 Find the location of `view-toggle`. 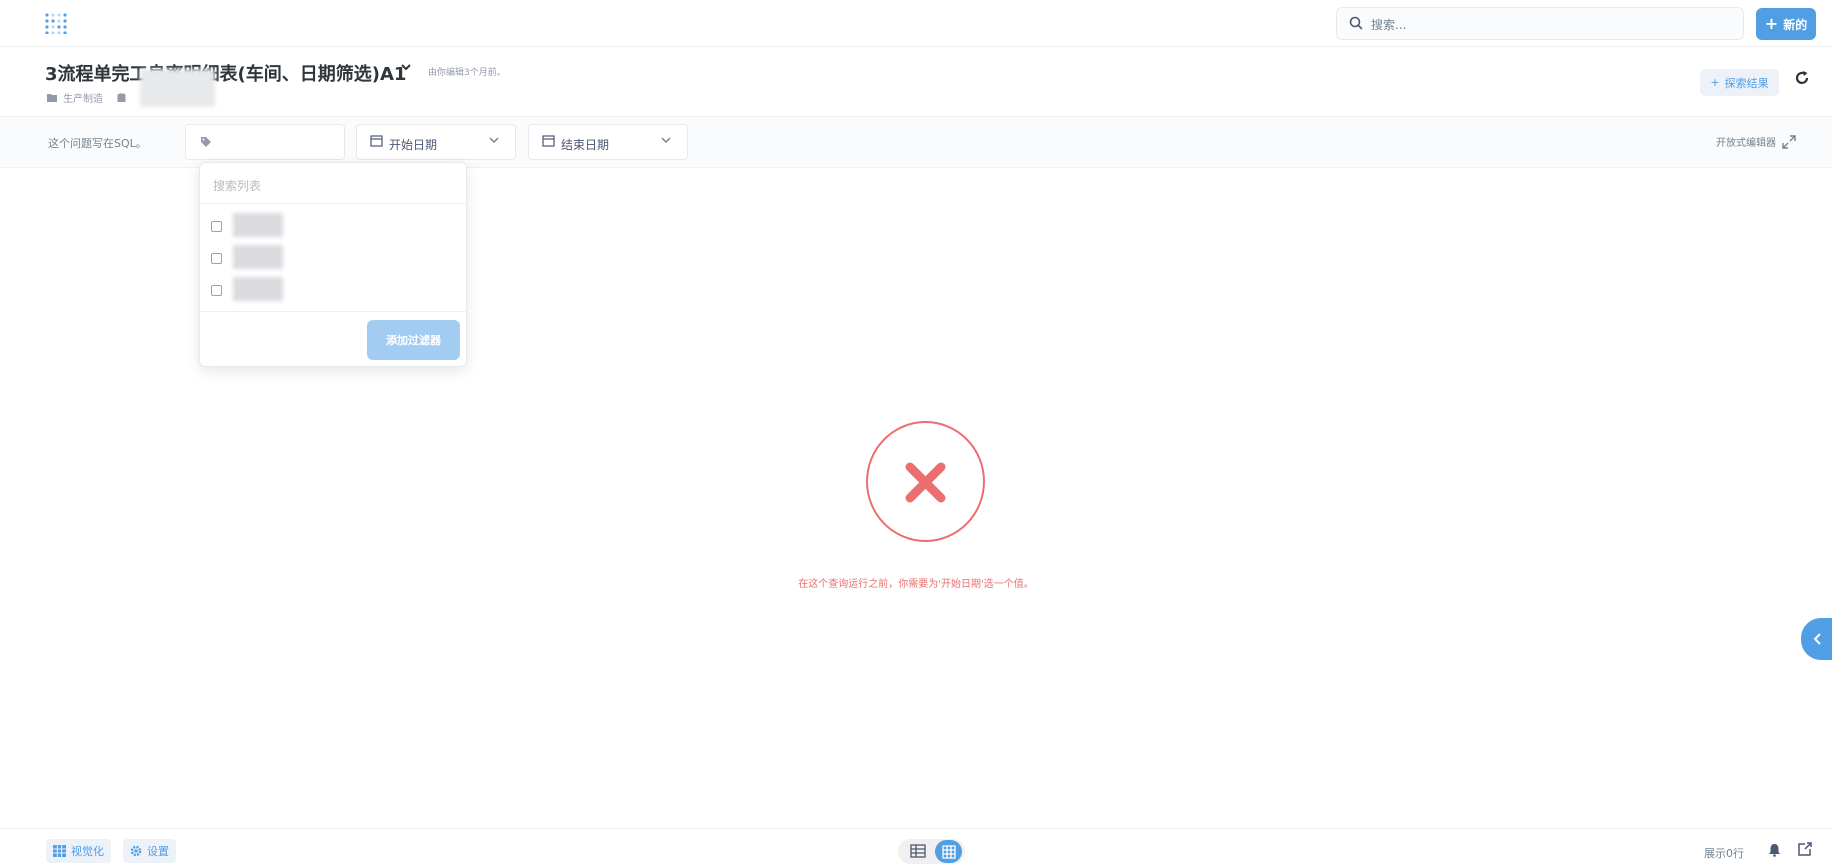

view-toggle is located at coordinates (931, 851).